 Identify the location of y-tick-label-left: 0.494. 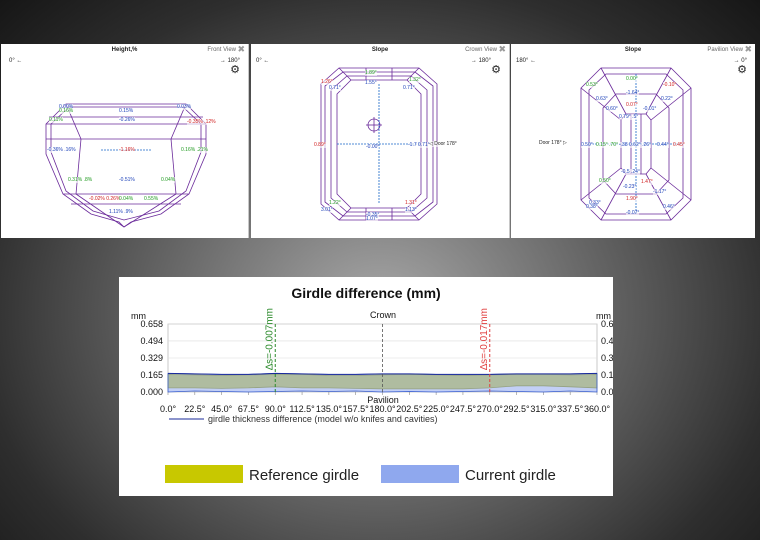
(151, 341).